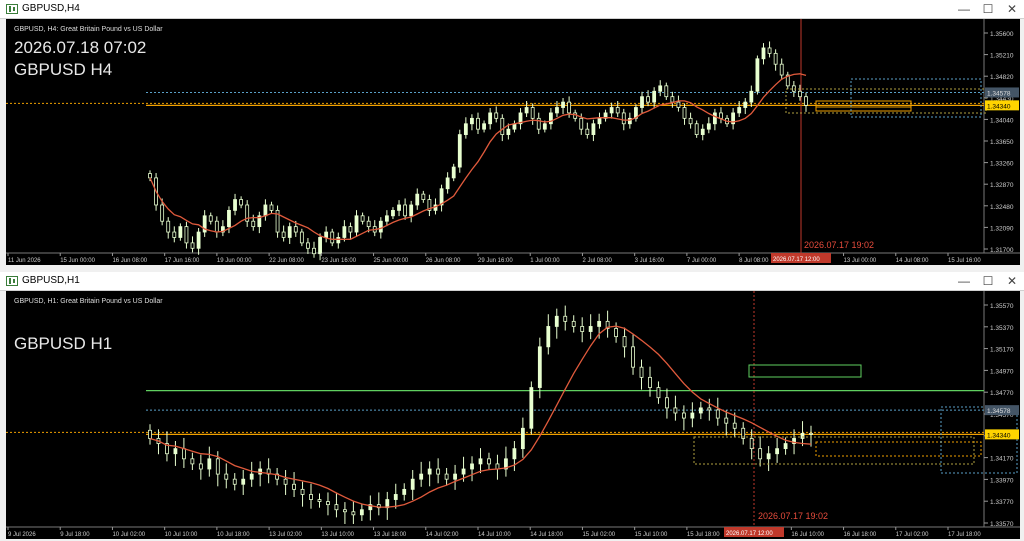  Describe the element at coordinates (964, 9) in the screenshot. I see `minimize-button: —` at that location.